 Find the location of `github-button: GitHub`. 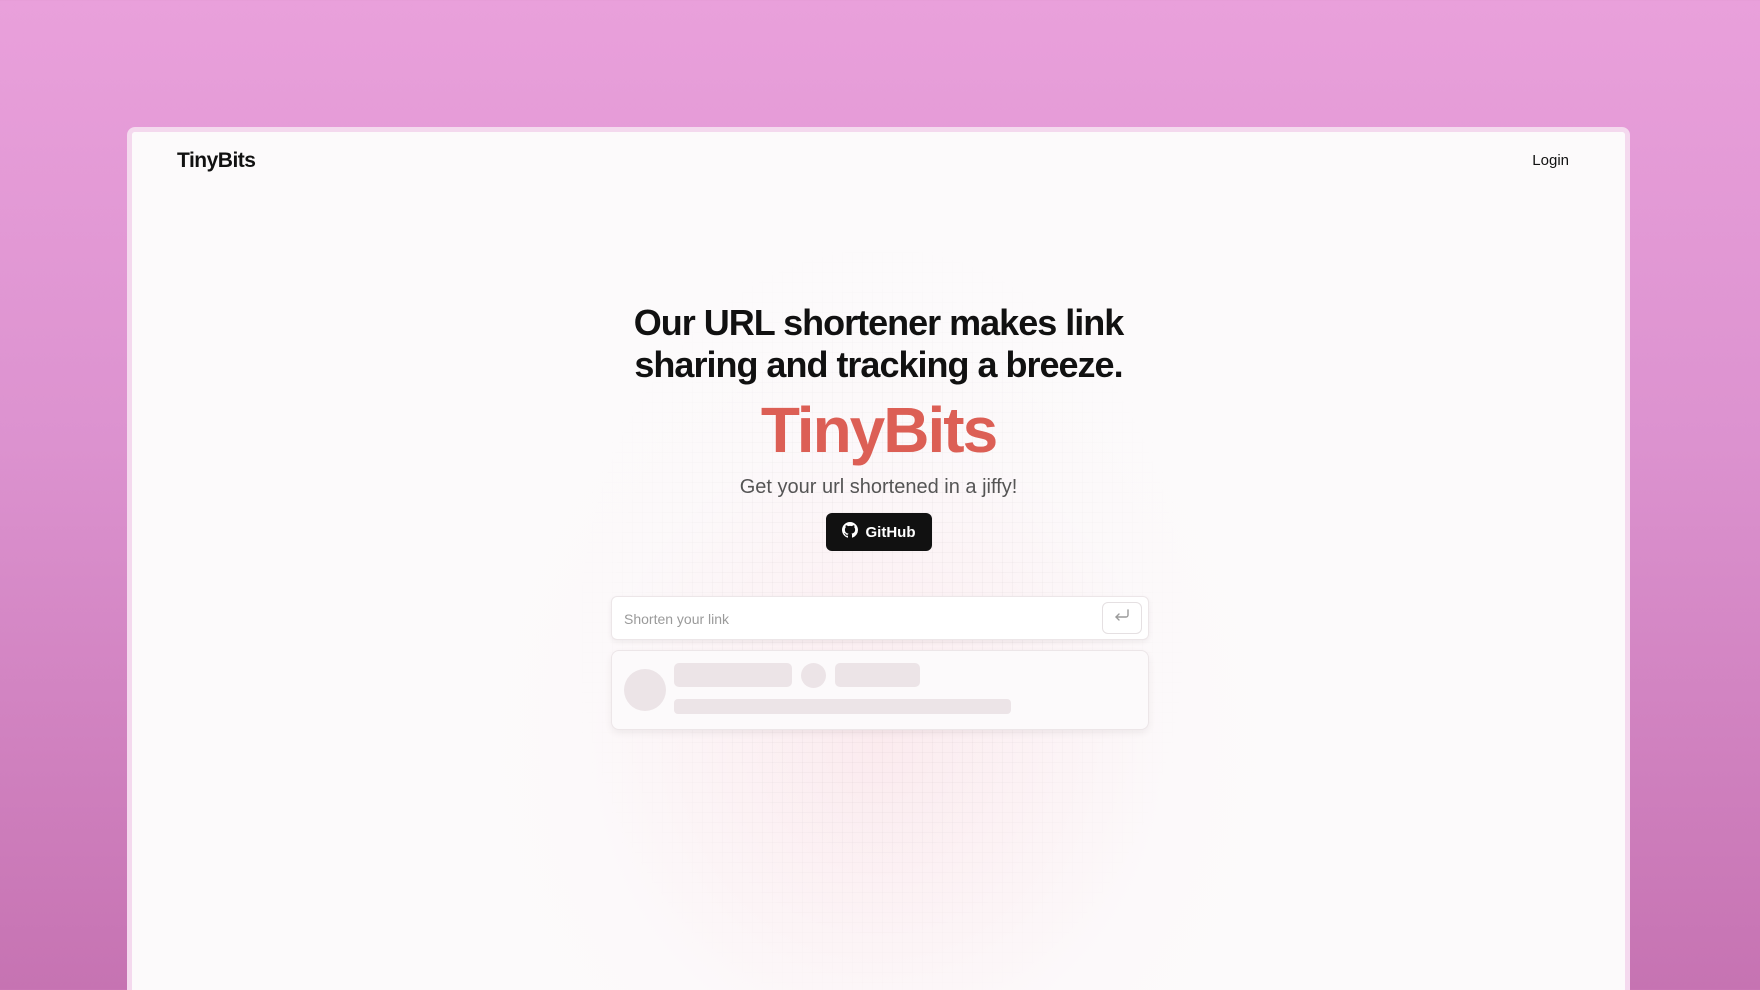

github-button: GitHub is located at coordinates (878, 532).